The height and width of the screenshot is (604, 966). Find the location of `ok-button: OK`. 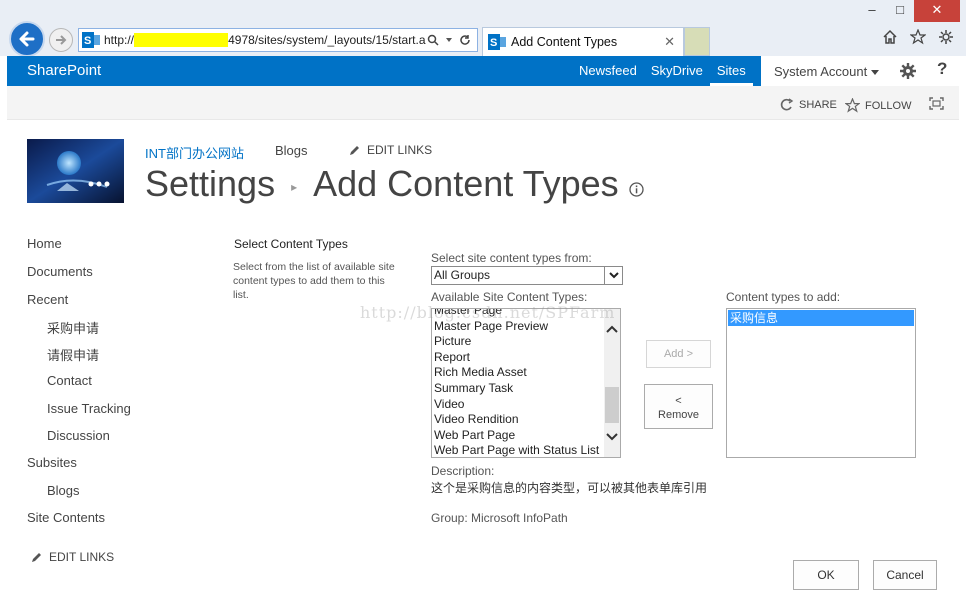

ok-button: OK is located at coordinates (826, 575).